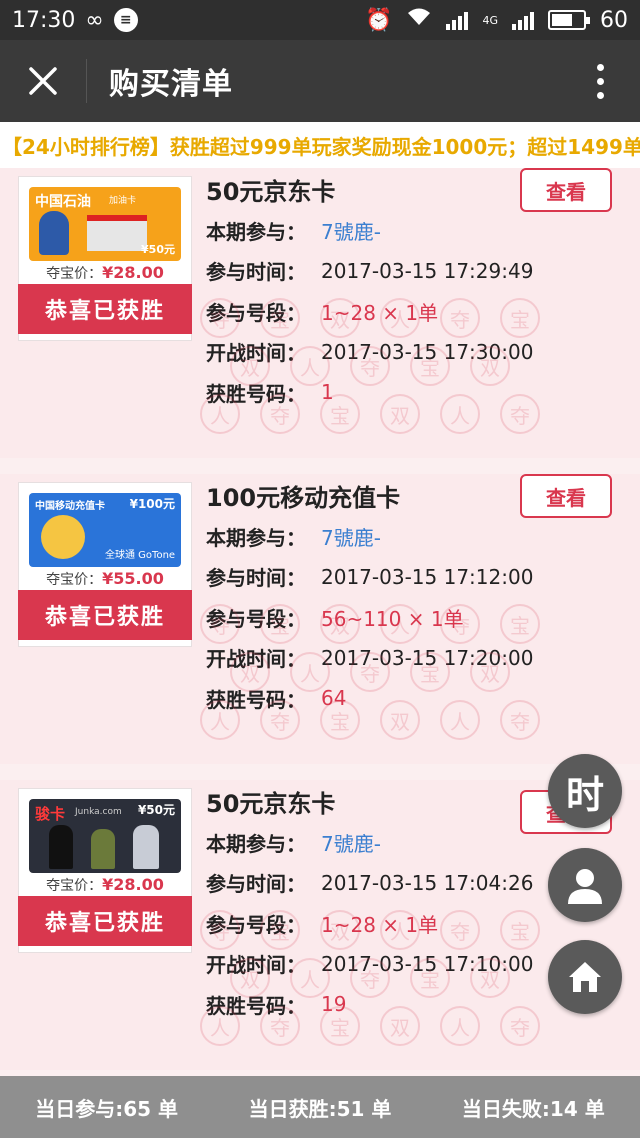  Describe the element at coordinates (427, 882) in the screenshot. I see `join-time-value: 2017-03-15 17:04:26` at that location.